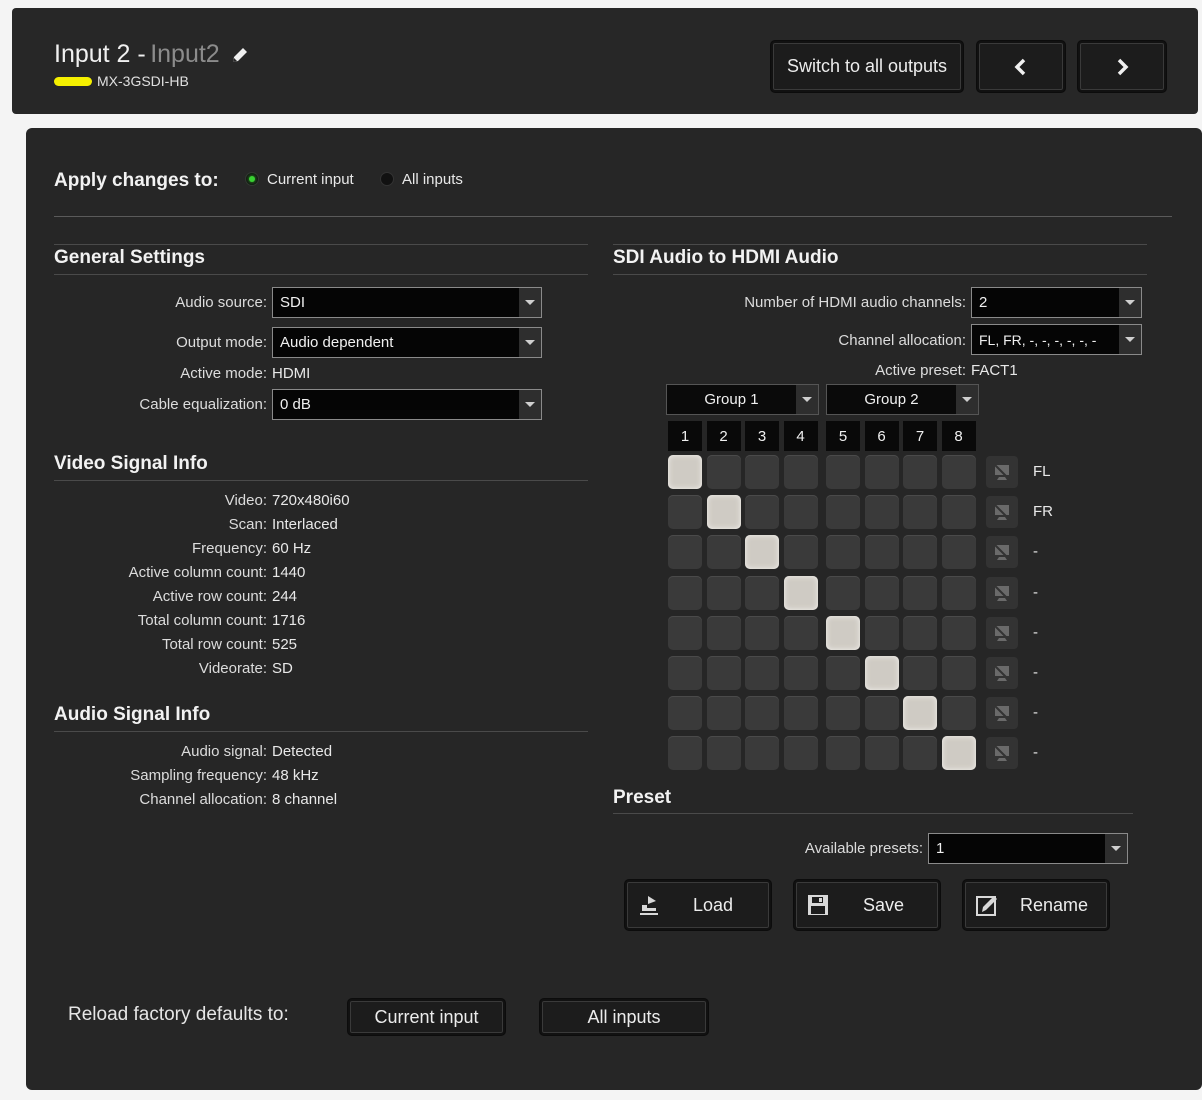 The image size is (1202, 1100). Describe the element at coordinates (426, 1017) in the screenshot. I see `reload-current-input-button: Current input` at that location.